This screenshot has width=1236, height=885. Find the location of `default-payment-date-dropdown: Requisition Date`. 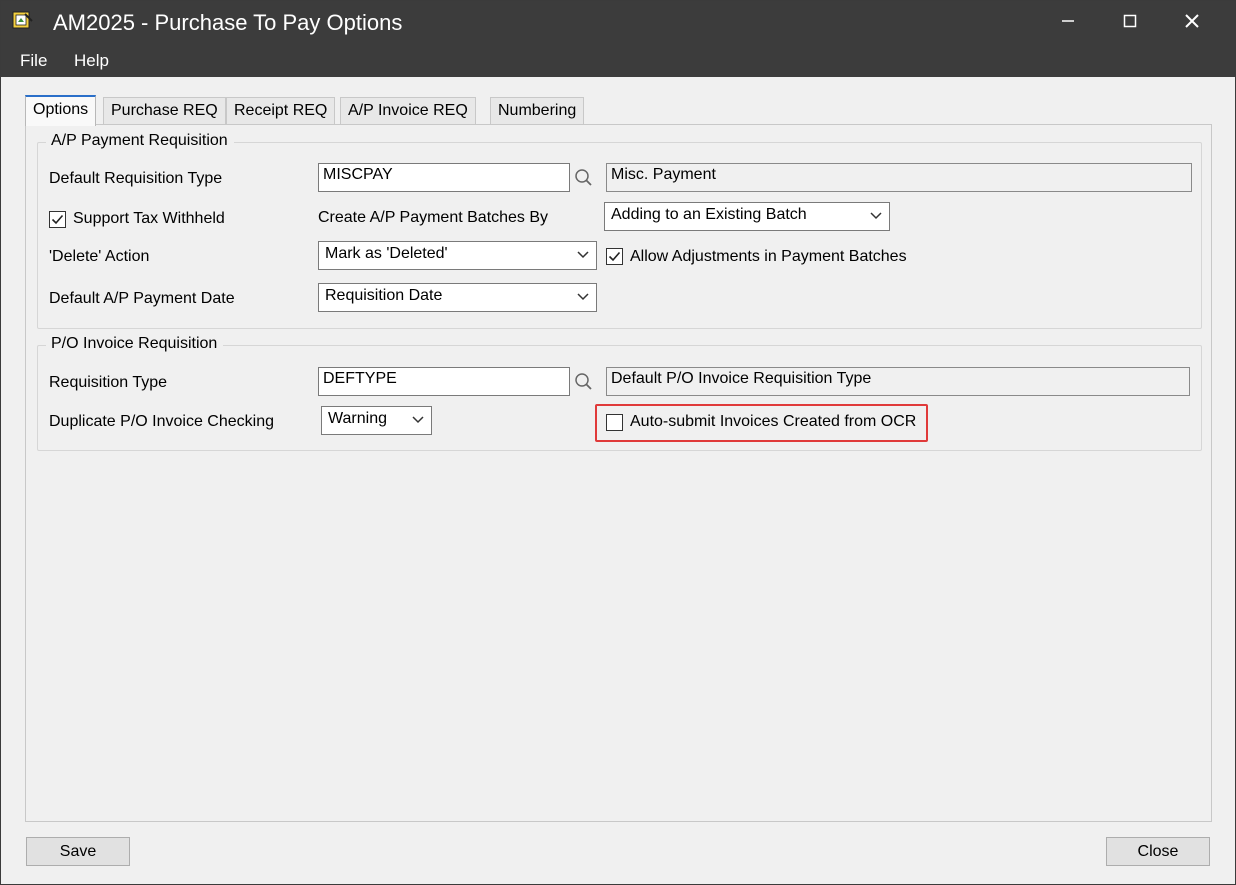

default-payment-date-dropdown: Requisition Date is located at coordinates (457, 297).